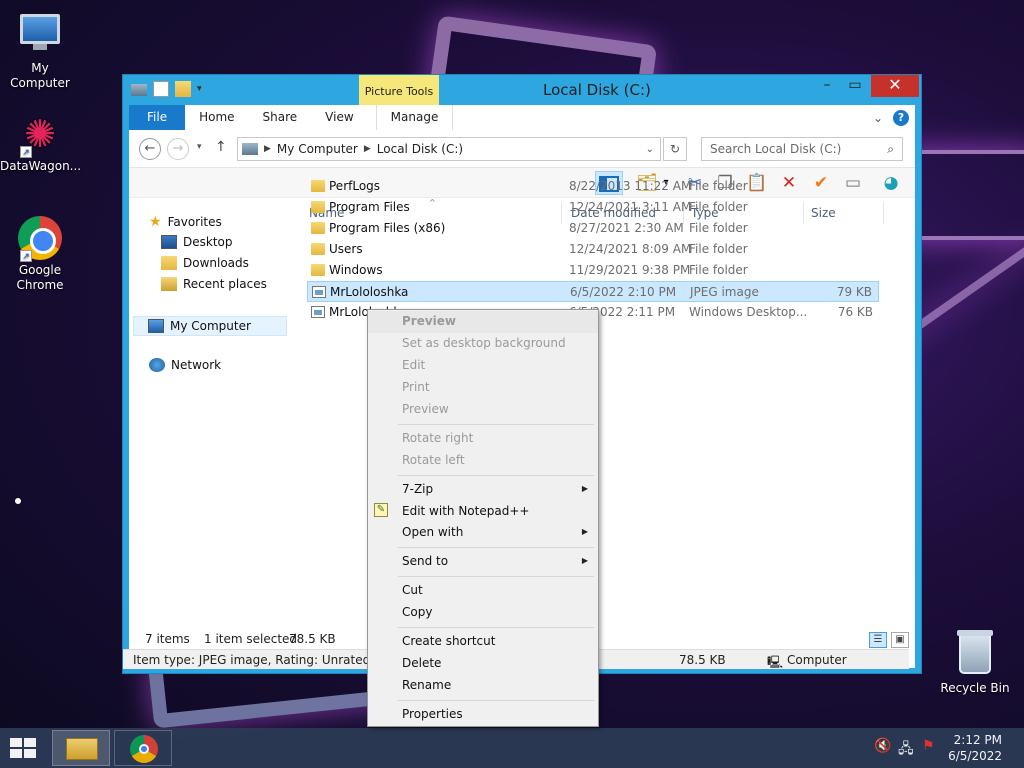 The image size is (1024, 768). I want to click on nav-favorites: ★ Favorites, so click(185, 222).